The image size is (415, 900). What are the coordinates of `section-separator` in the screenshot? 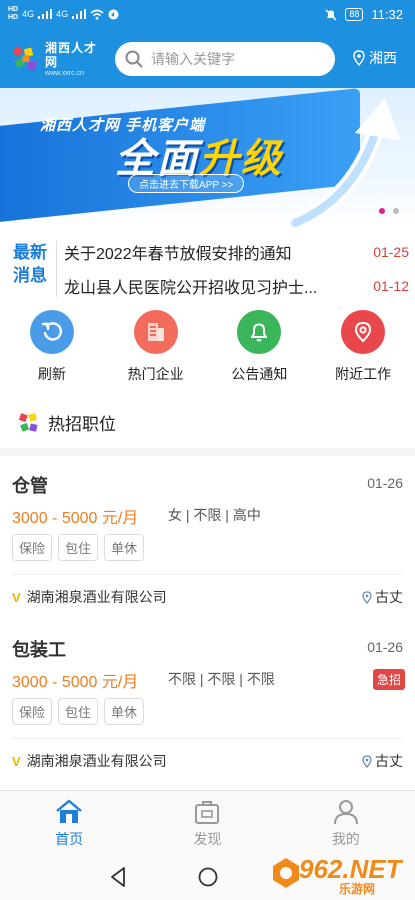 It's located at (207, 452).